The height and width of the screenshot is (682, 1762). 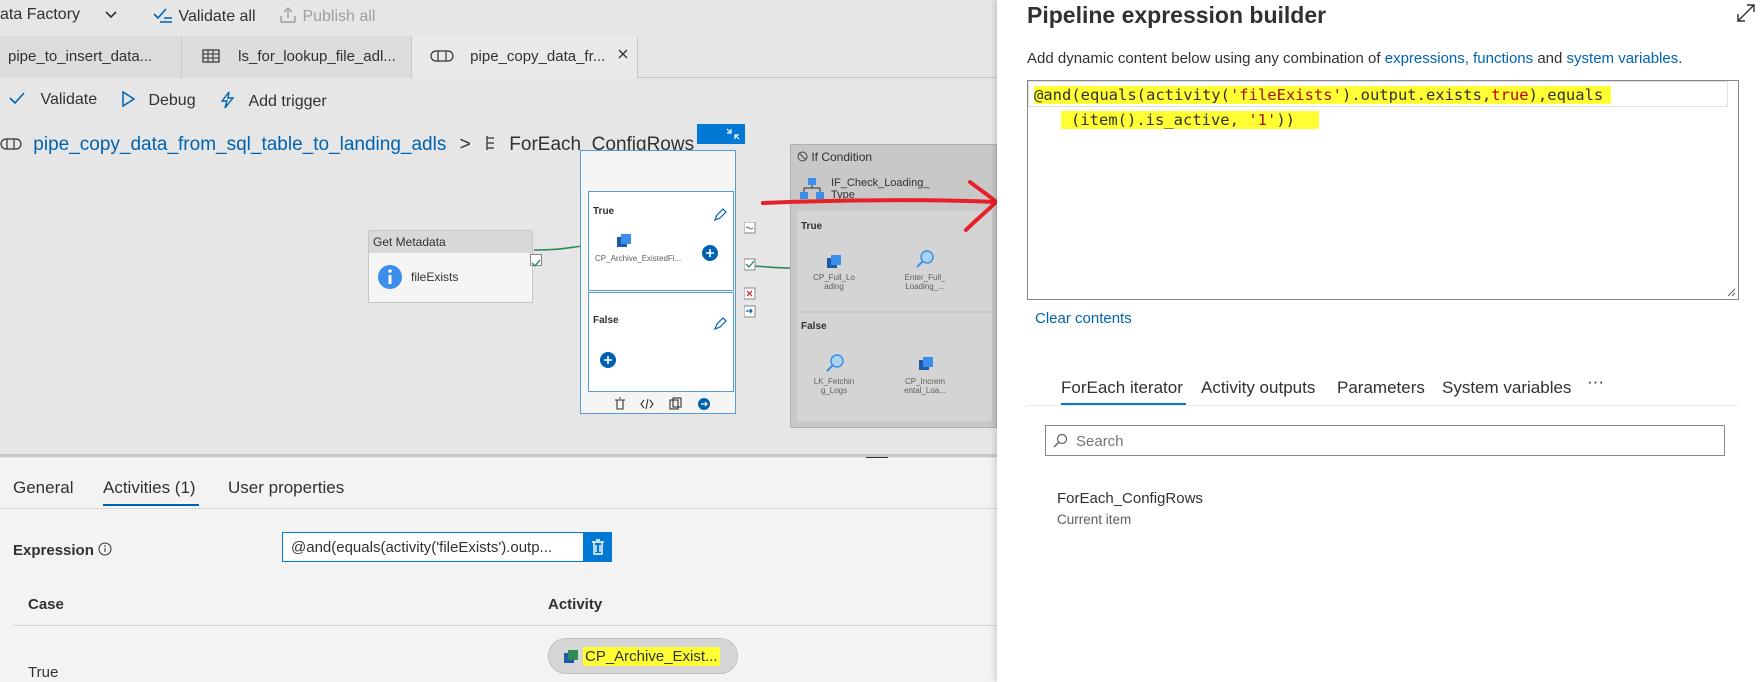 I want to click on activity-column-header: Activity, so click(x=575, y=604).